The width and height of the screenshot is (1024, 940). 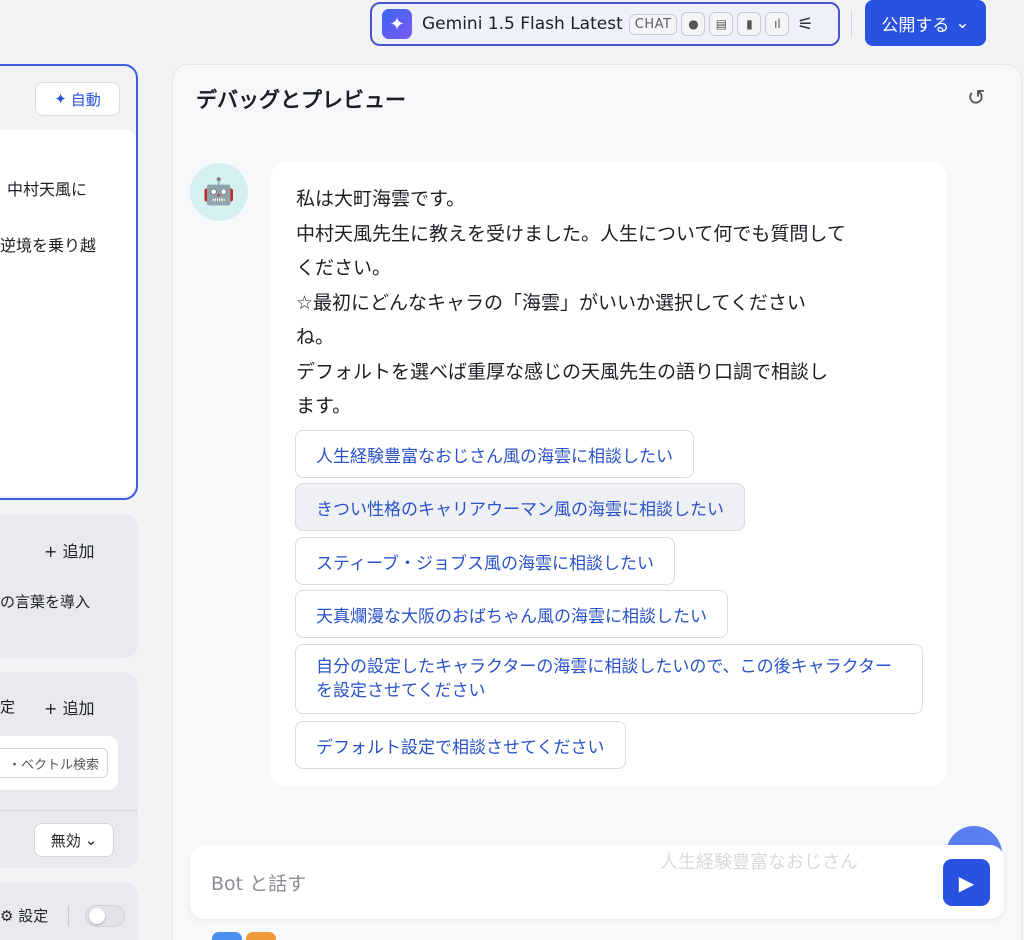 I want to click on send-icon: ▶, so click(x=966, y=882).